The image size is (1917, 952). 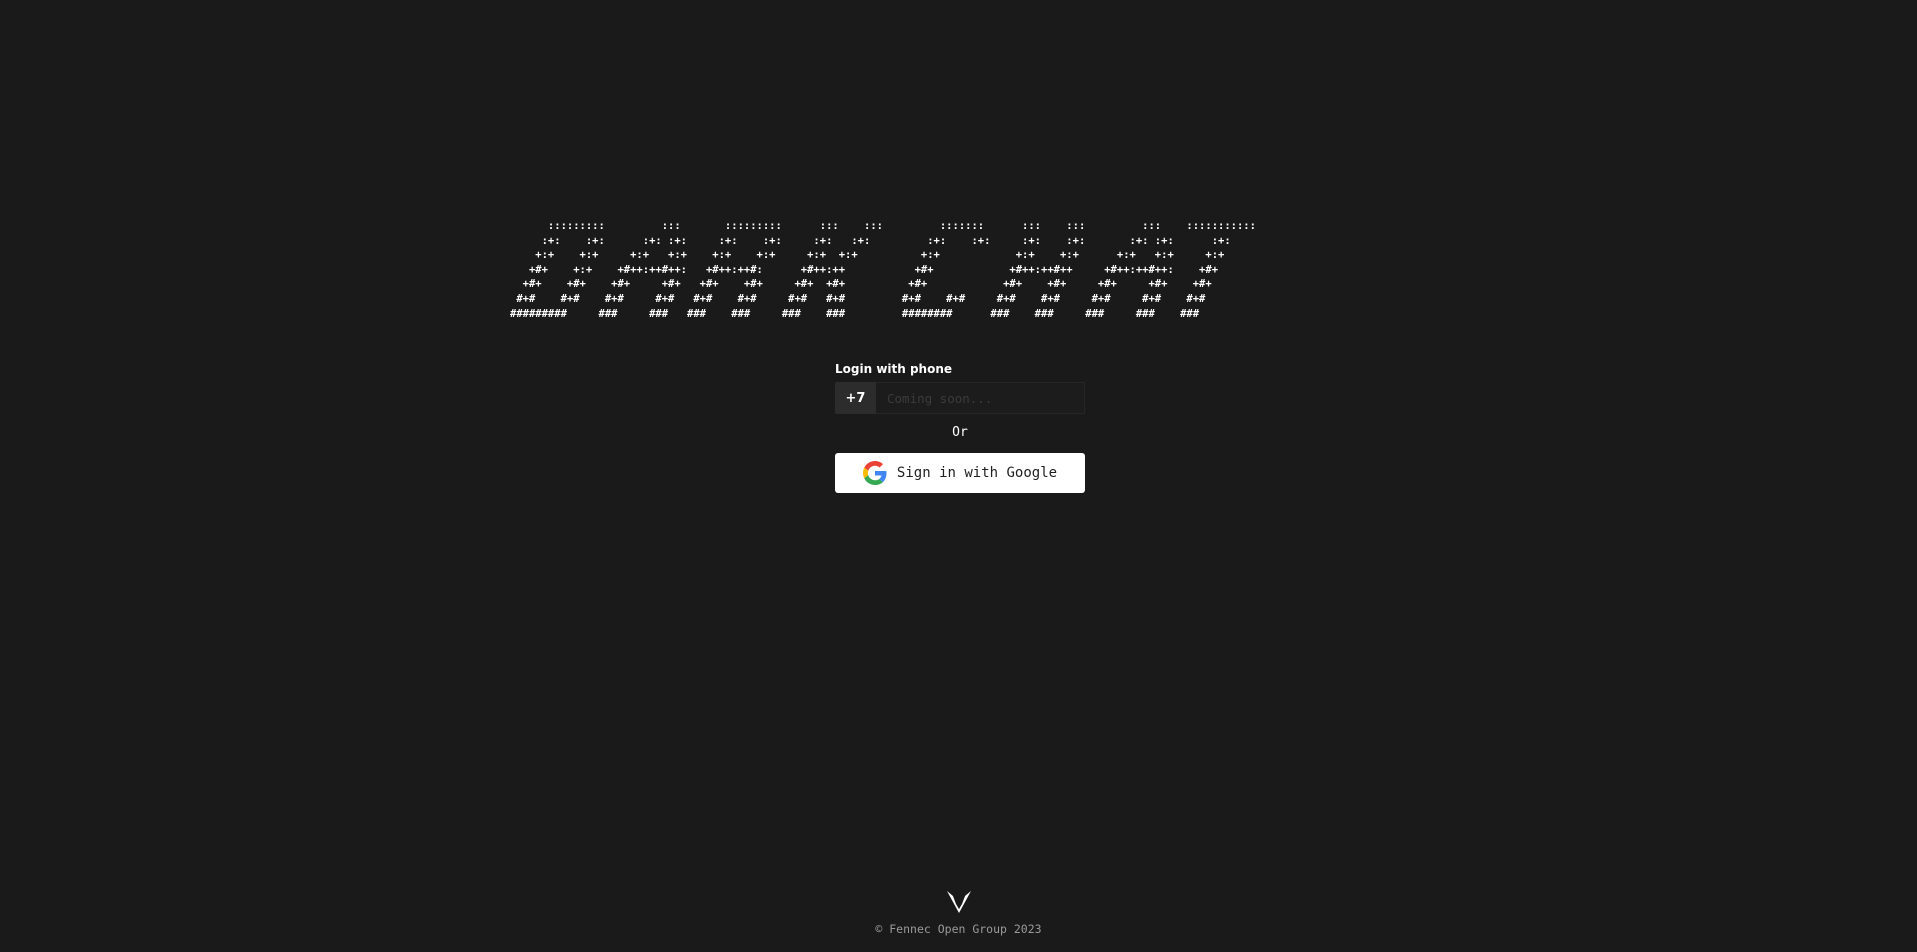 What do you see at coordinates (855, 398) in the screenshot?
I see `country-code-prefix: +7` at bounding box center [855, 398].